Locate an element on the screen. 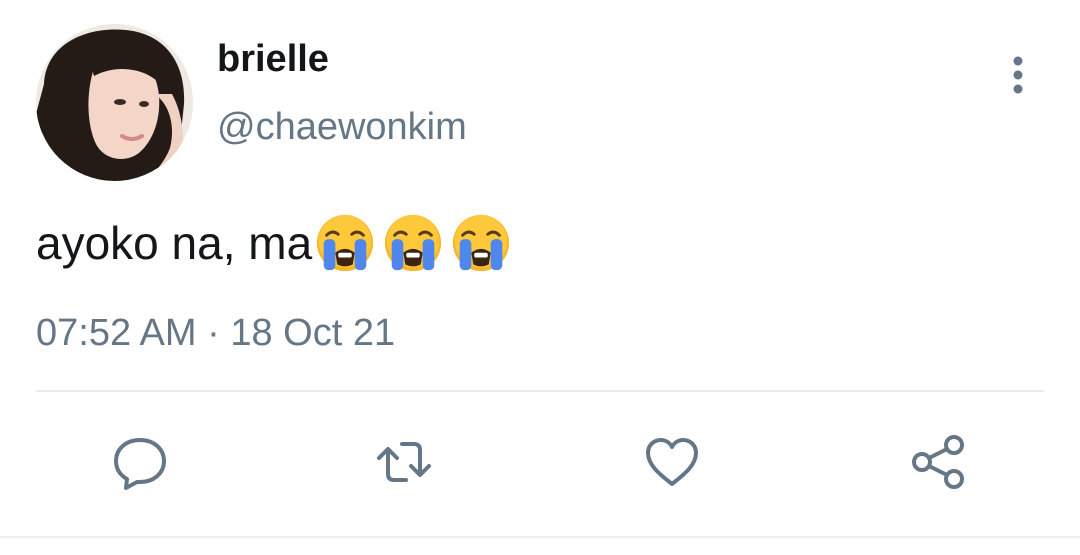 This screenshot has height=555, width=1080. avatar-photo is located at coordinates (114, 102).